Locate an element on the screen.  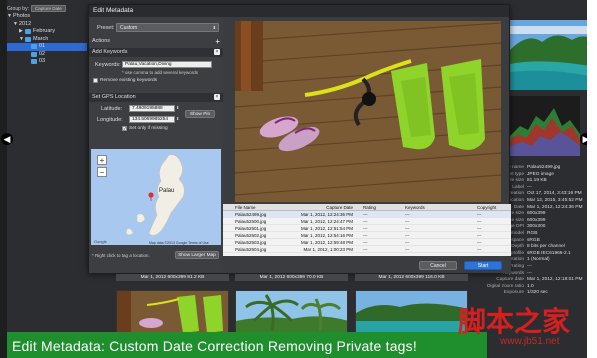
tree-item: 03 is located at coordinates (47, 62).